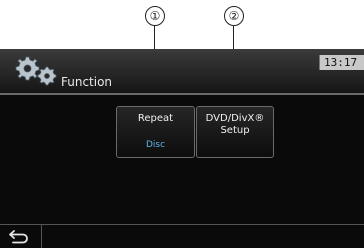 The height and width of the screenshot is (248, 364). What do you see at coordinates (182, 94) in the screenshot?
I see `header-divider` at bounding box center [182, 94].